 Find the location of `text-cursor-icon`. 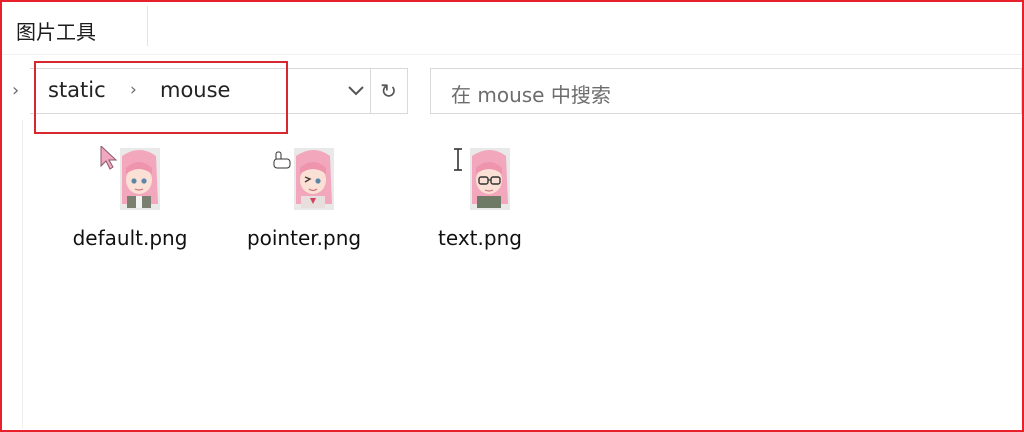

text-cursor-icon is located at coordinates (458, 159).